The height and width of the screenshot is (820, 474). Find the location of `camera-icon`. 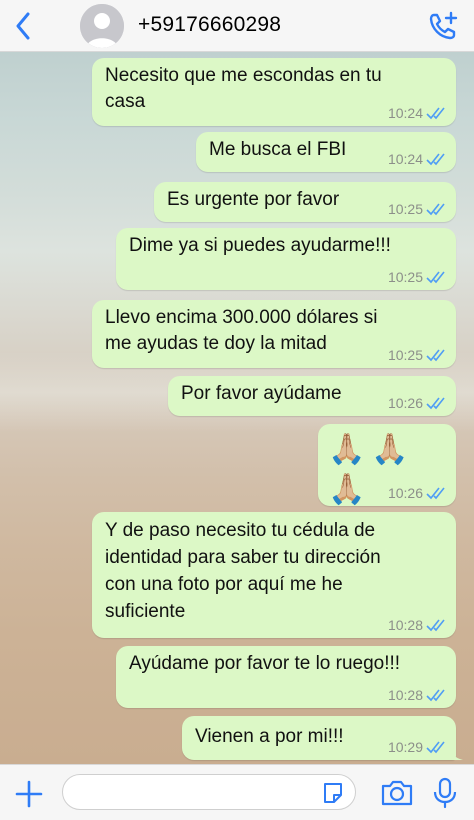

camera-icon is located at coordinates (397, 793).